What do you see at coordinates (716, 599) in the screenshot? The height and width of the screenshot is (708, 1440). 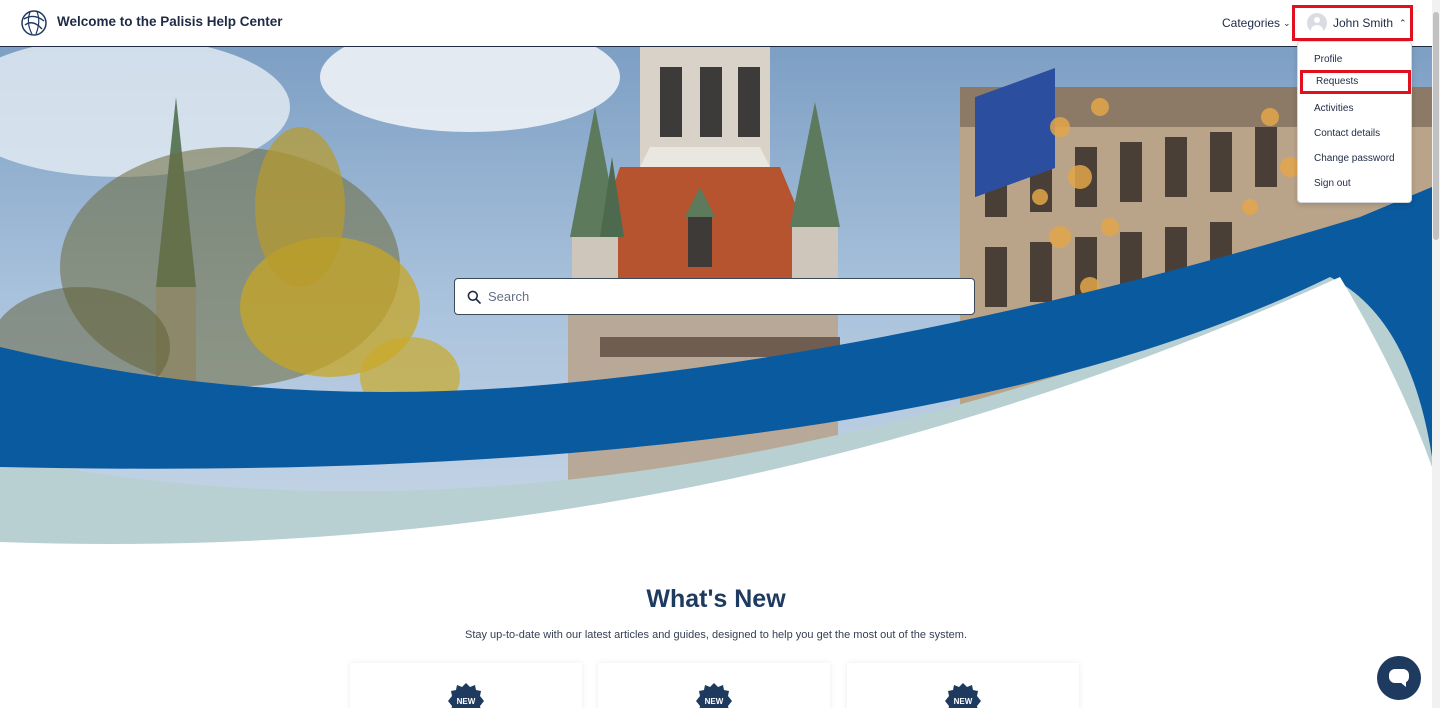 I see `whats-new-title: What's New` at bounding box center [716, 599].